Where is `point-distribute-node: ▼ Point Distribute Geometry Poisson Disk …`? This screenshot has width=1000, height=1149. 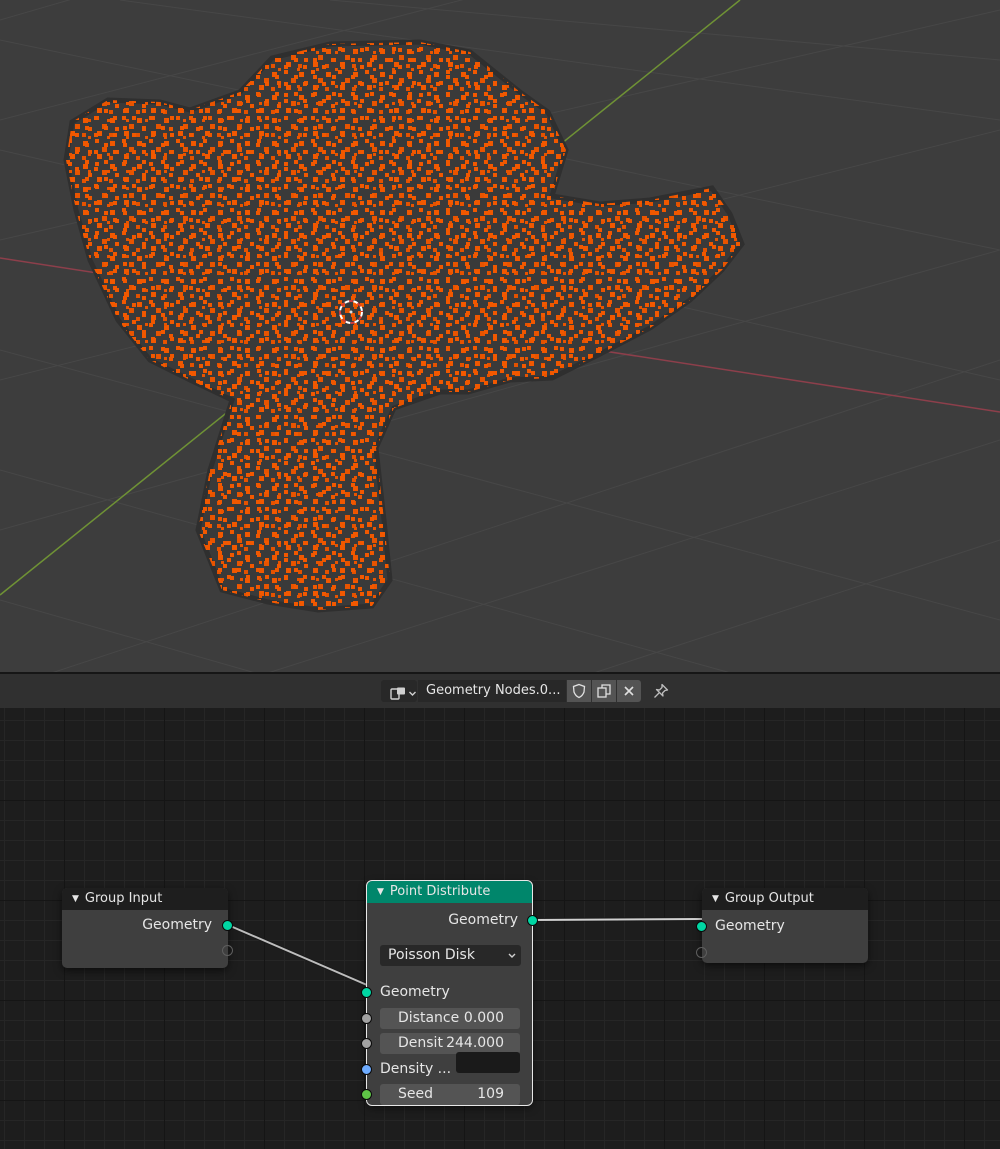
point-distribute-node: ▼ Point Distribute Geometry Poisson Disk … is located at coordinates (449, 993).